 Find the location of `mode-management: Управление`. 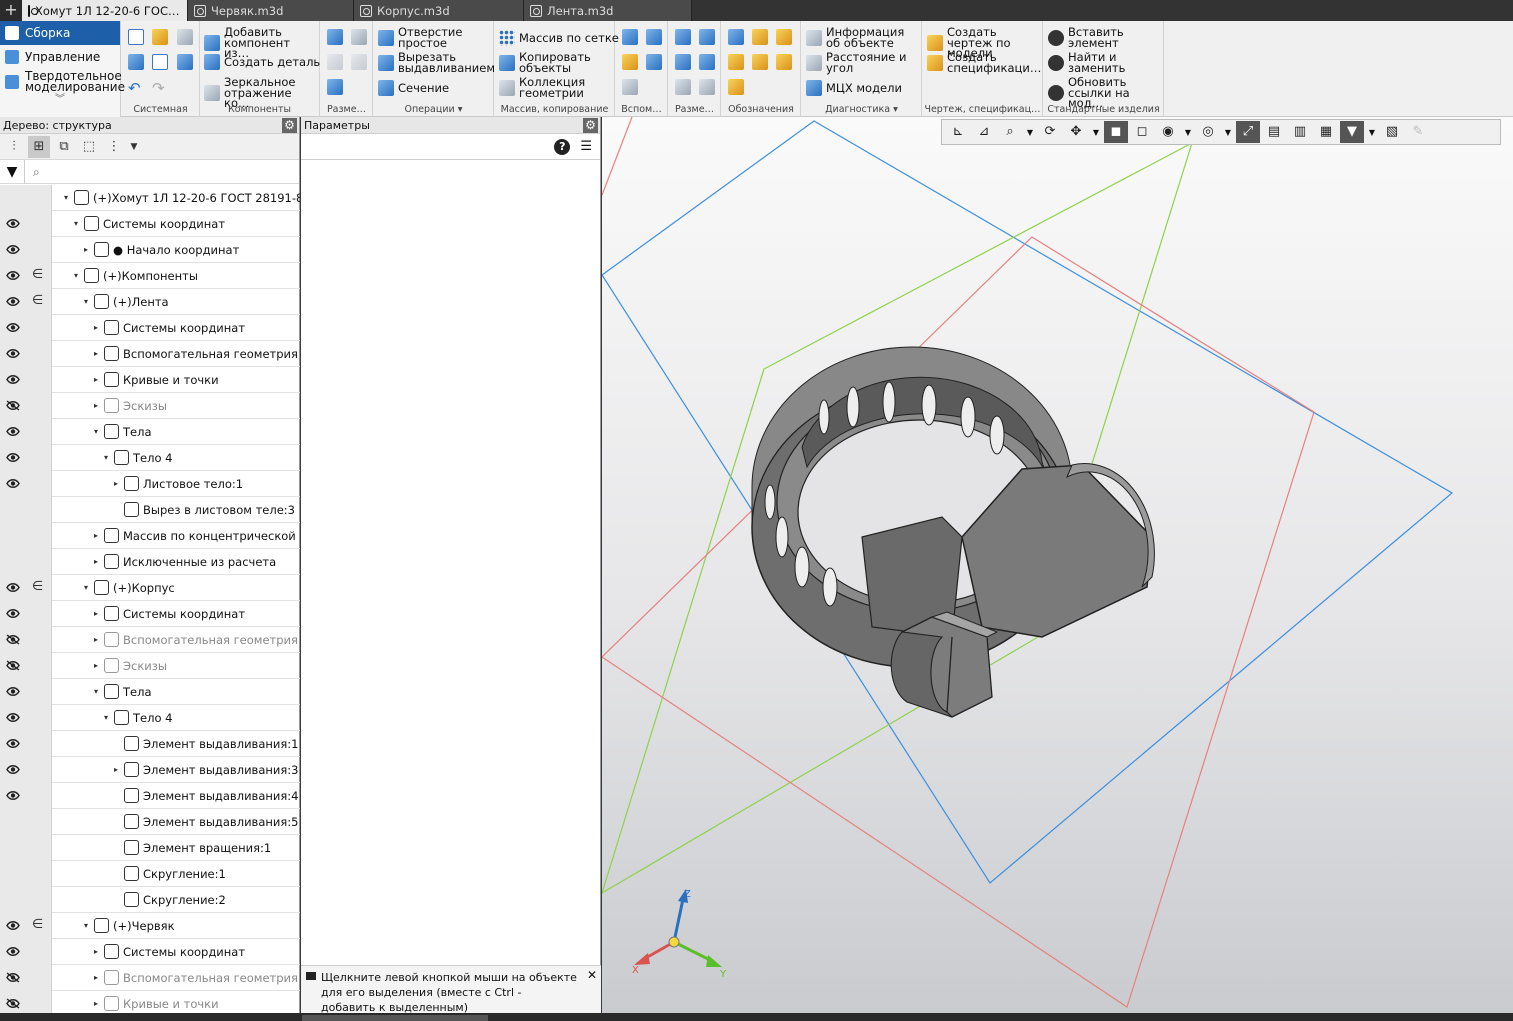

mode-management: Управление is located at coordinates (60, 57).